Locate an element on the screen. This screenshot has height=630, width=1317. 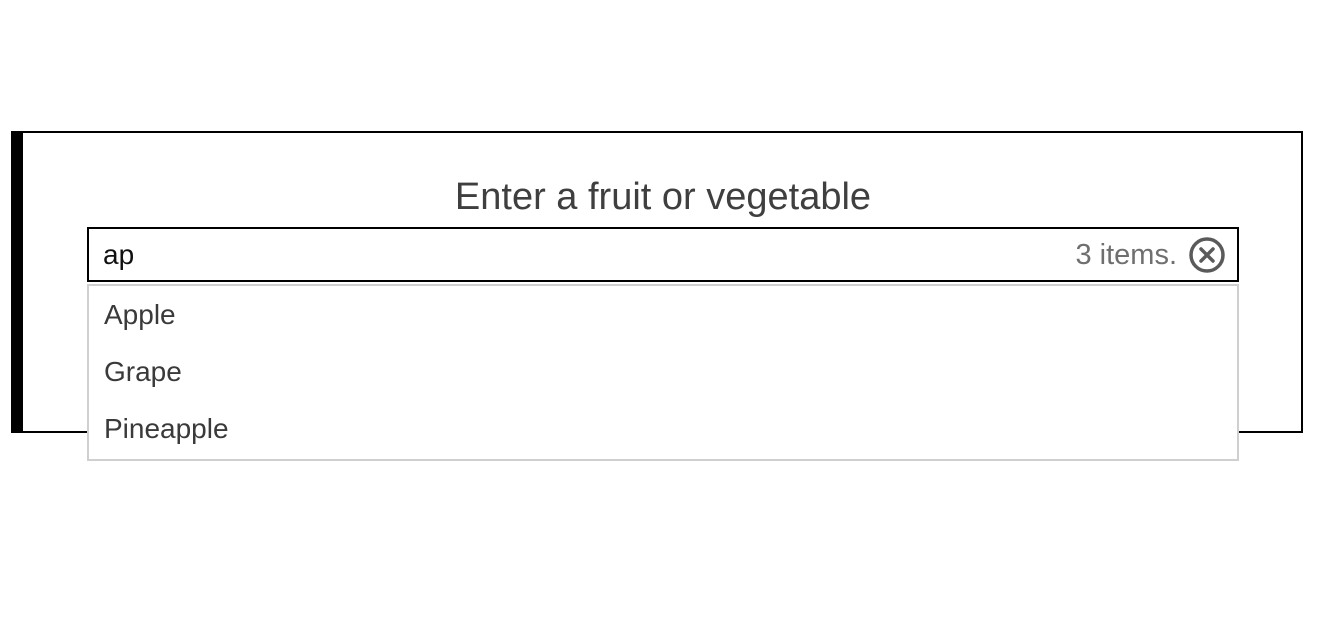
search-input is located at coordinates (553, 255).